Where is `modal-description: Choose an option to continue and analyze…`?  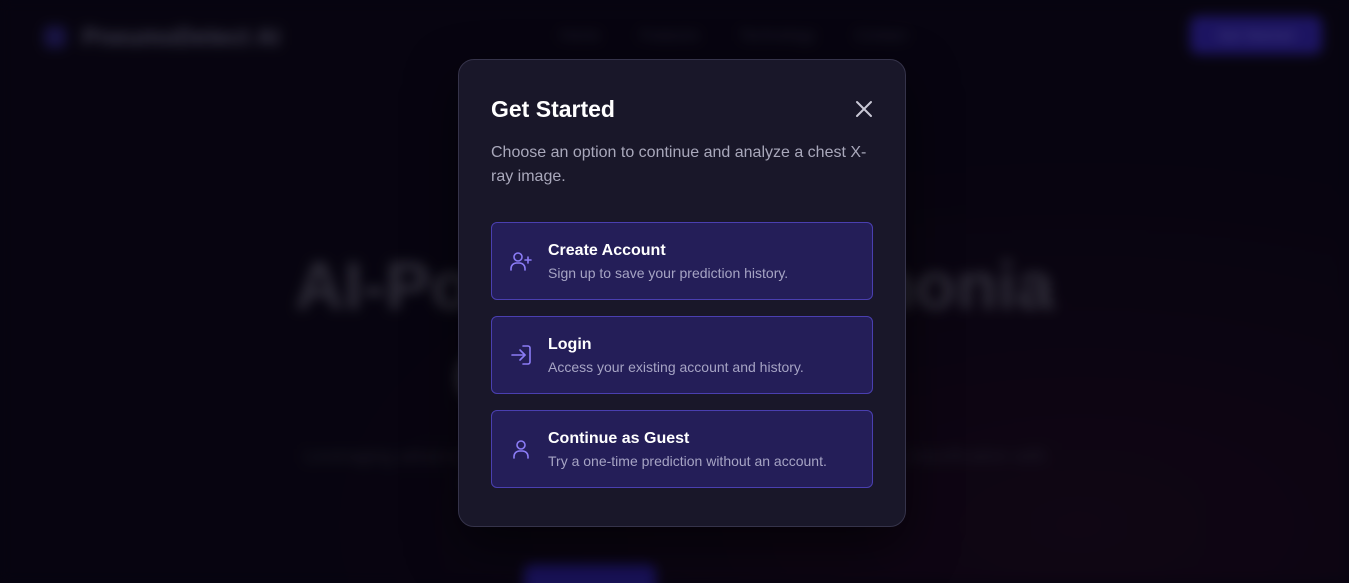 modal-description: Choose an option to continue and analyze… is located at coordinates (679, 164).